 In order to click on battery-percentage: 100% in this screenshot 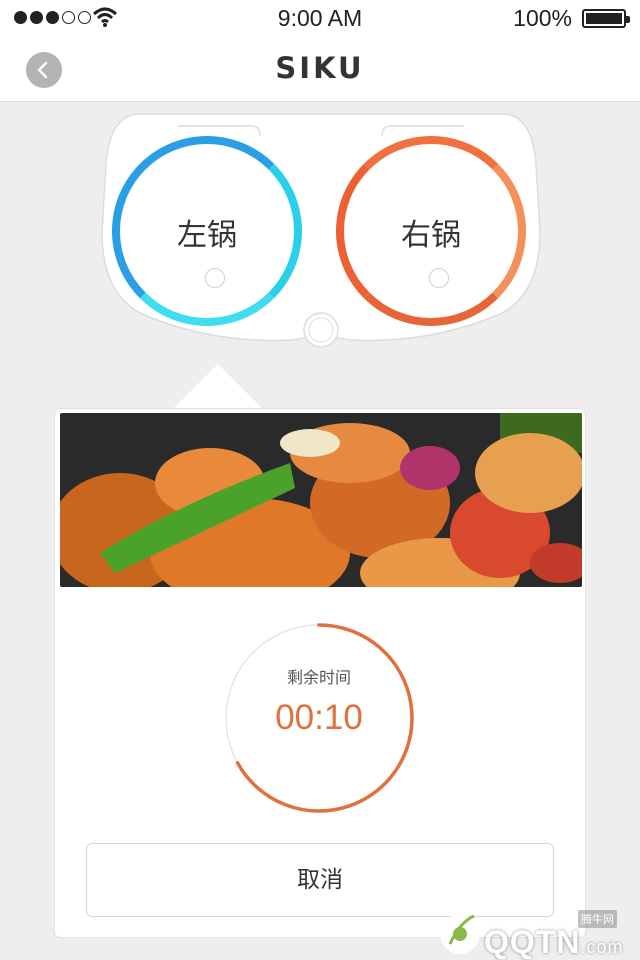, I will do `click(542, 18)`.